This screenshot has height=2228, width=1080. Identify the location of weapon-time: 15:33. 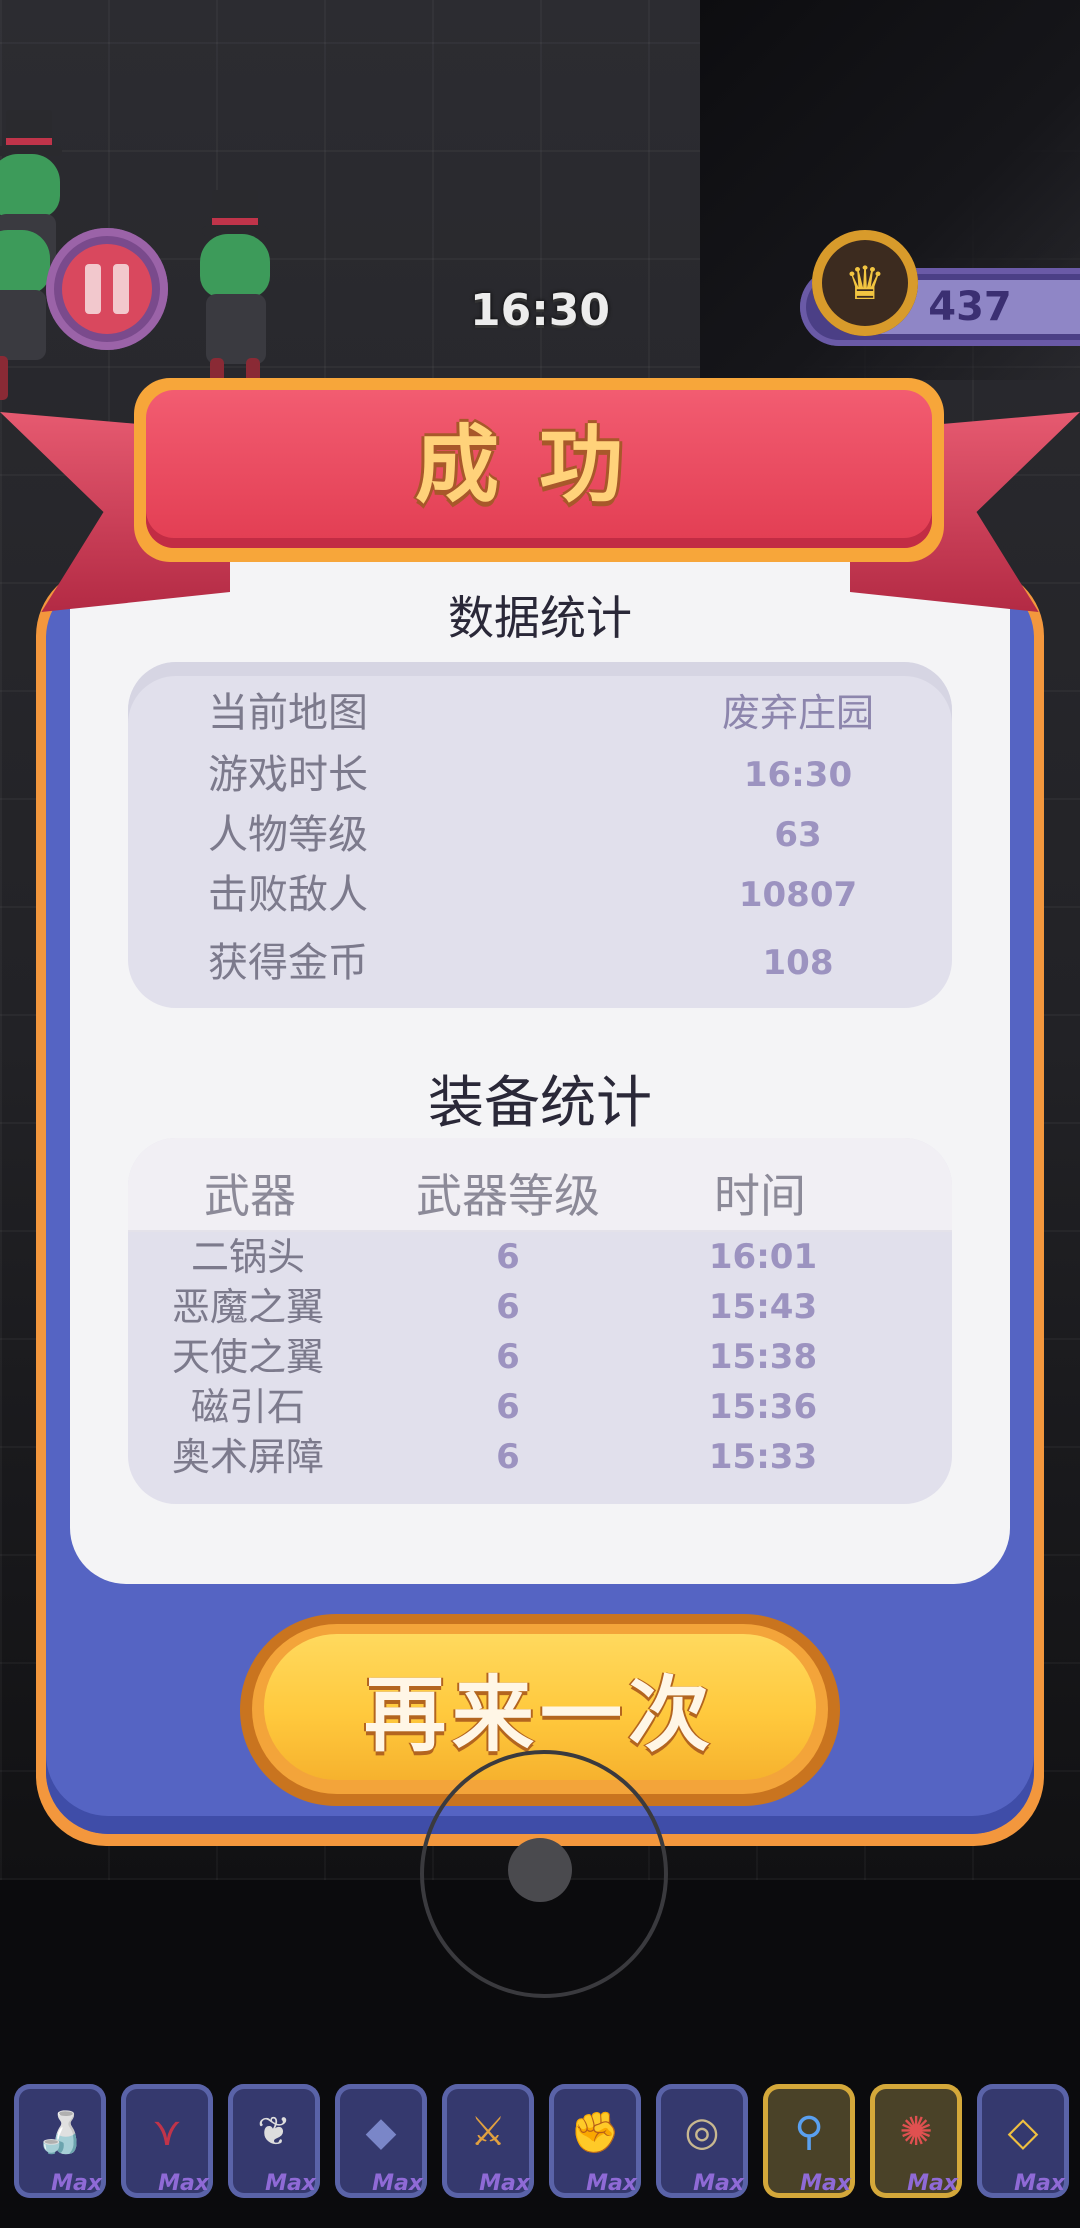
(763, 1457).